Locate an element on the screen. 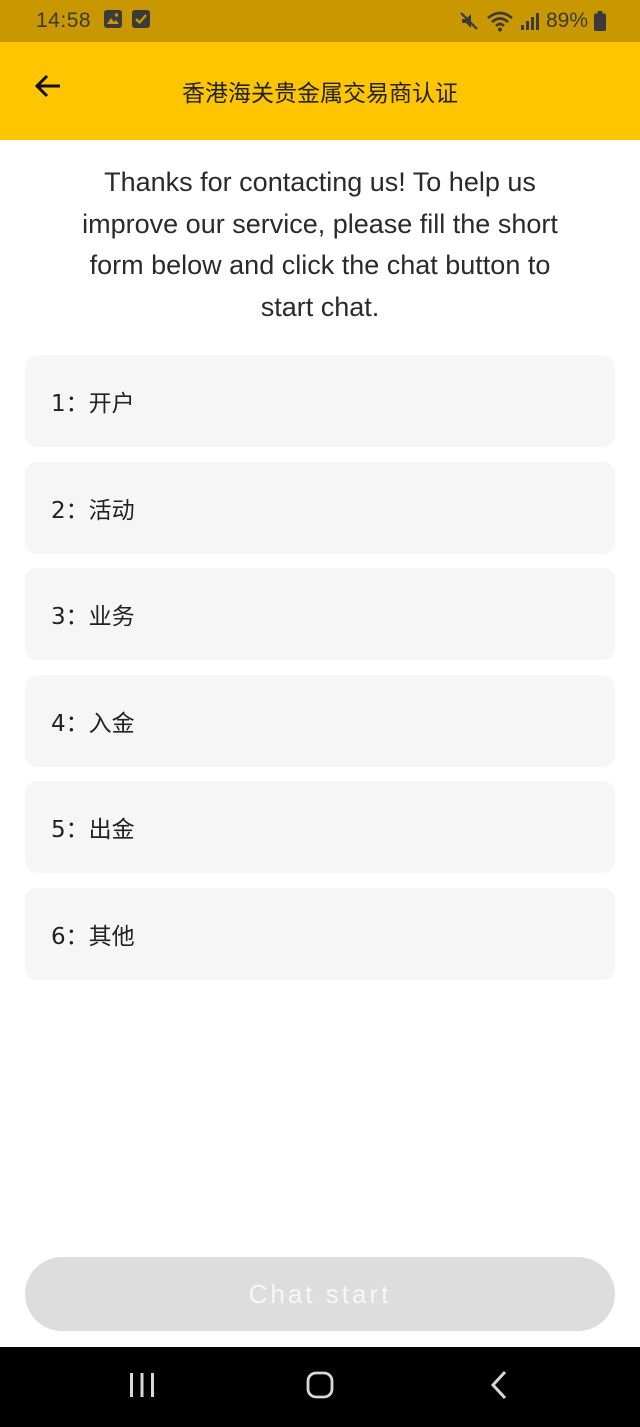  chevron-left-icon is located at coordinates (500, 1387).